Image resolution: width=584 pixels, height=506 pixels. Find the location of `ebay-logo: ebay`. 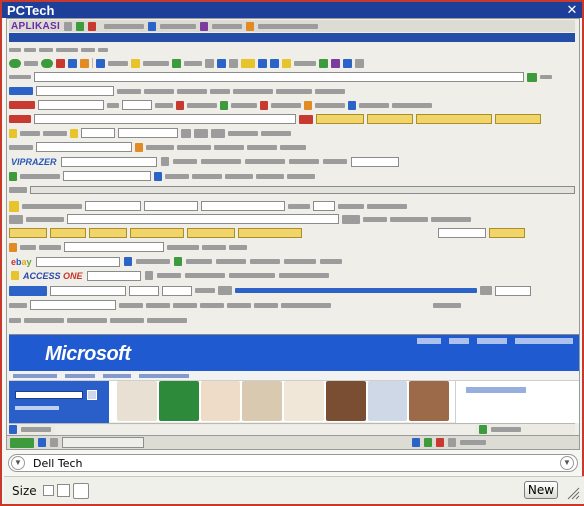

ebay-logo: ebay is located at coordinates (21, 261).